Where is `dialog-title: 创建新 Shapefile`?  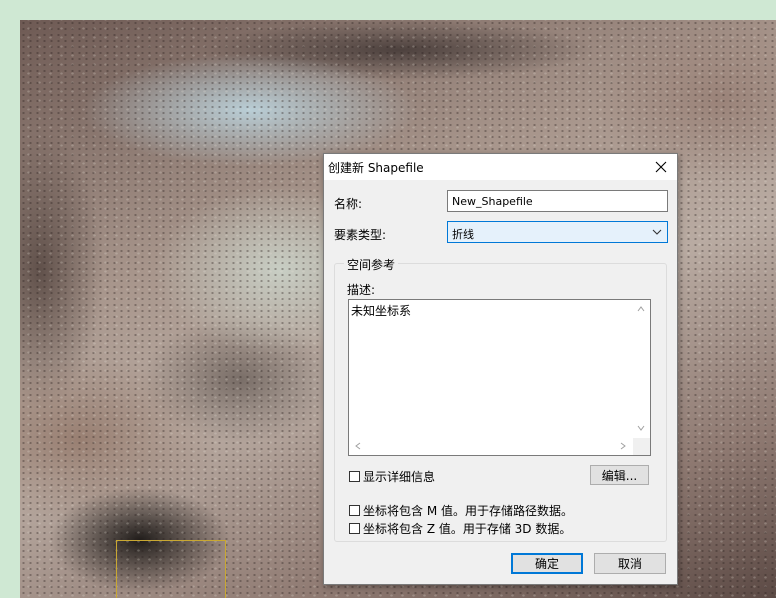 dialog-title: 创建新 Shapefile is located at coordinates (376, 168).